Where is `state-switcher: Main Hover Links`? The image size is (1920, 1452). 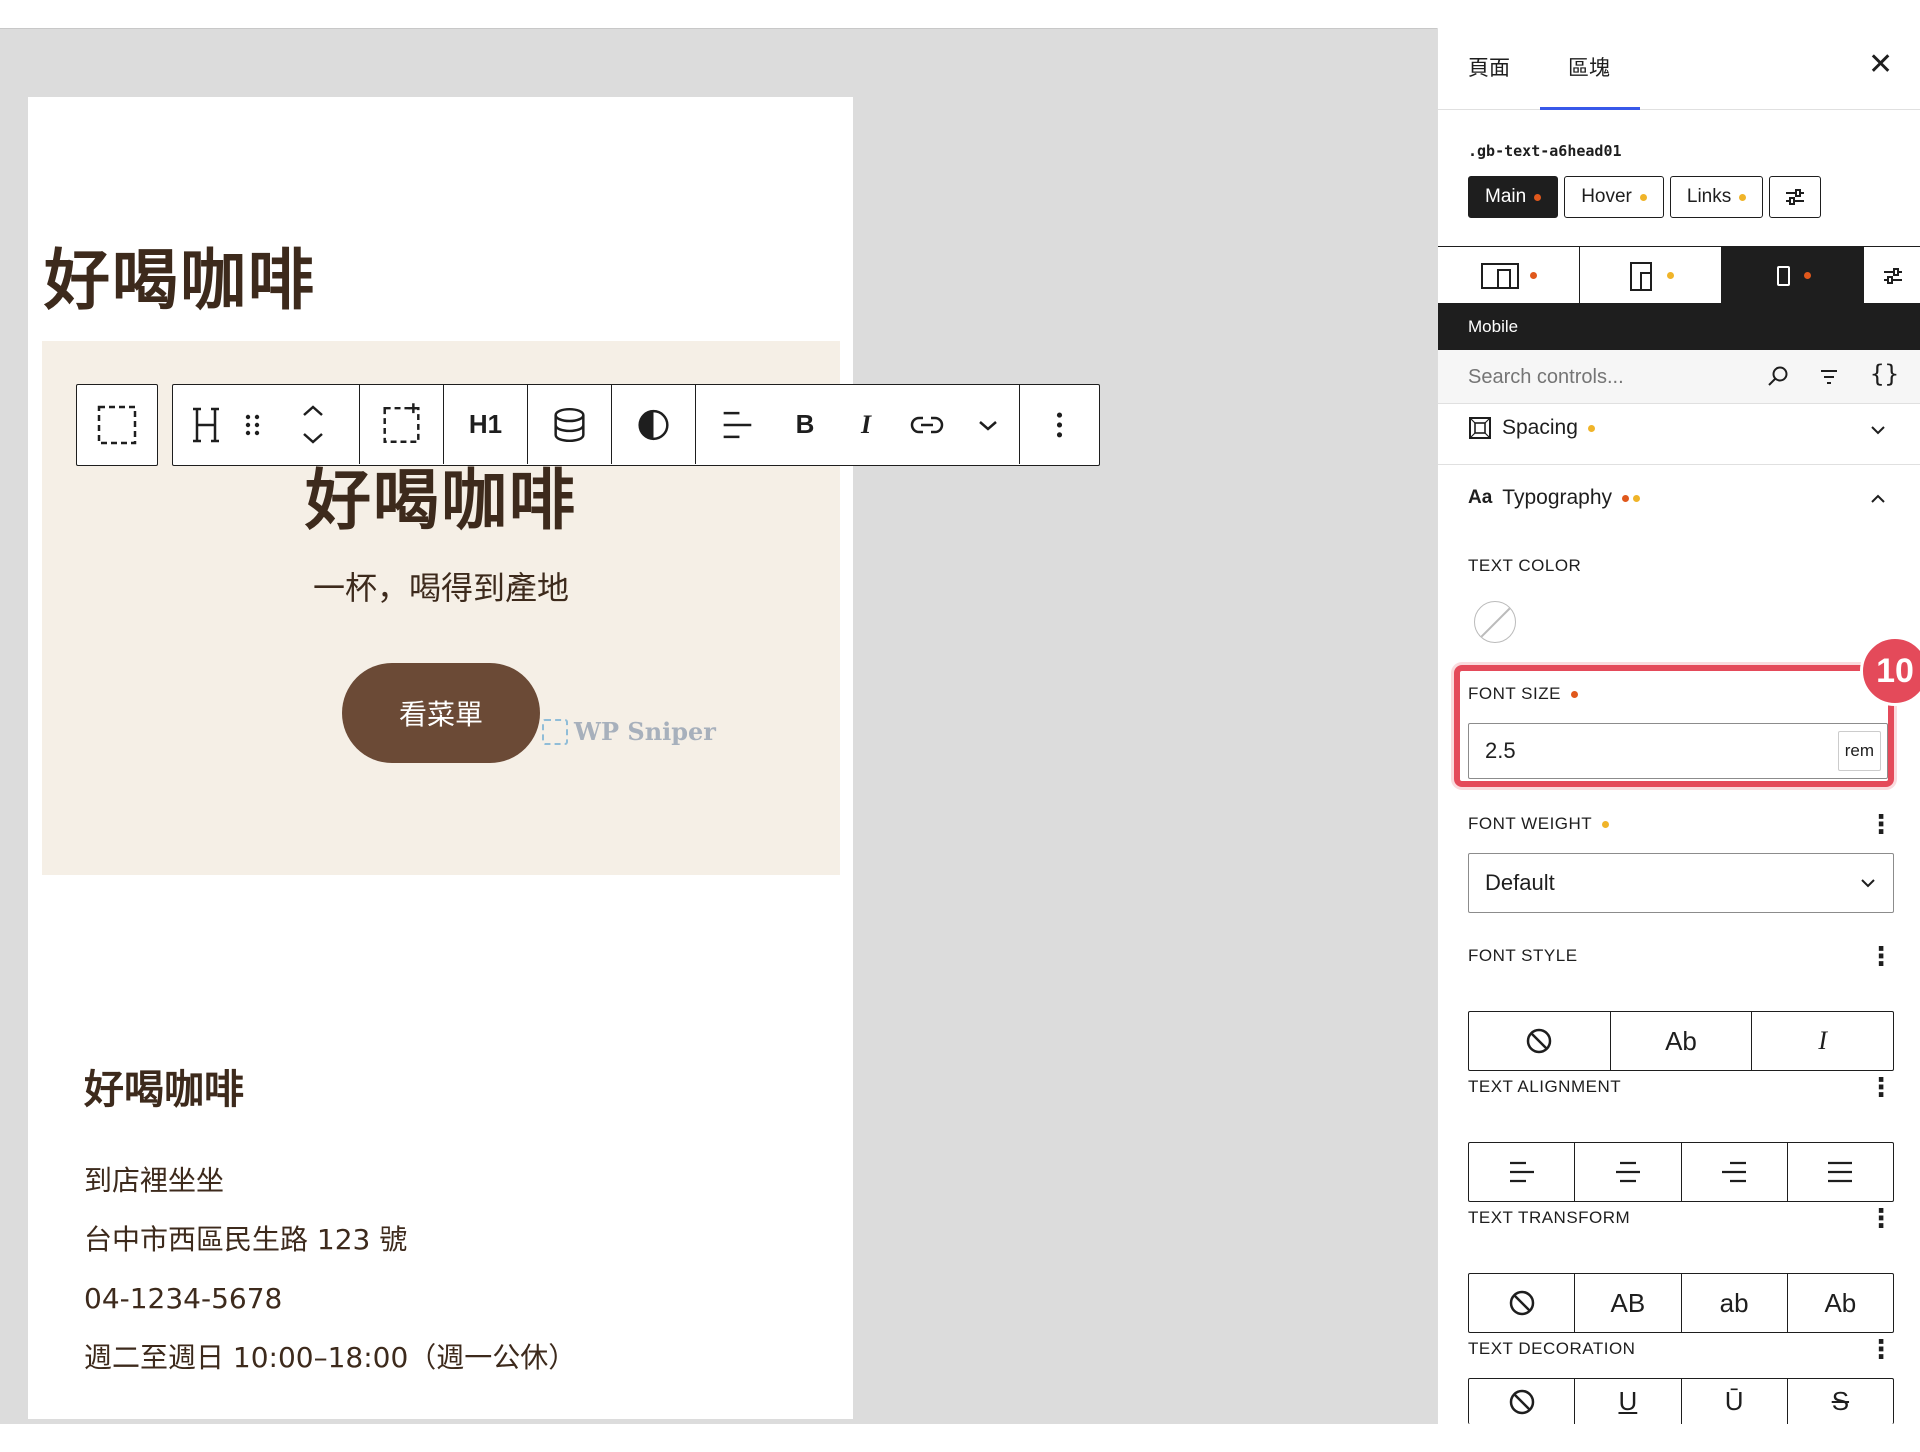
state-switcher: Main Hover Links is located at coordinates (1645, 197).